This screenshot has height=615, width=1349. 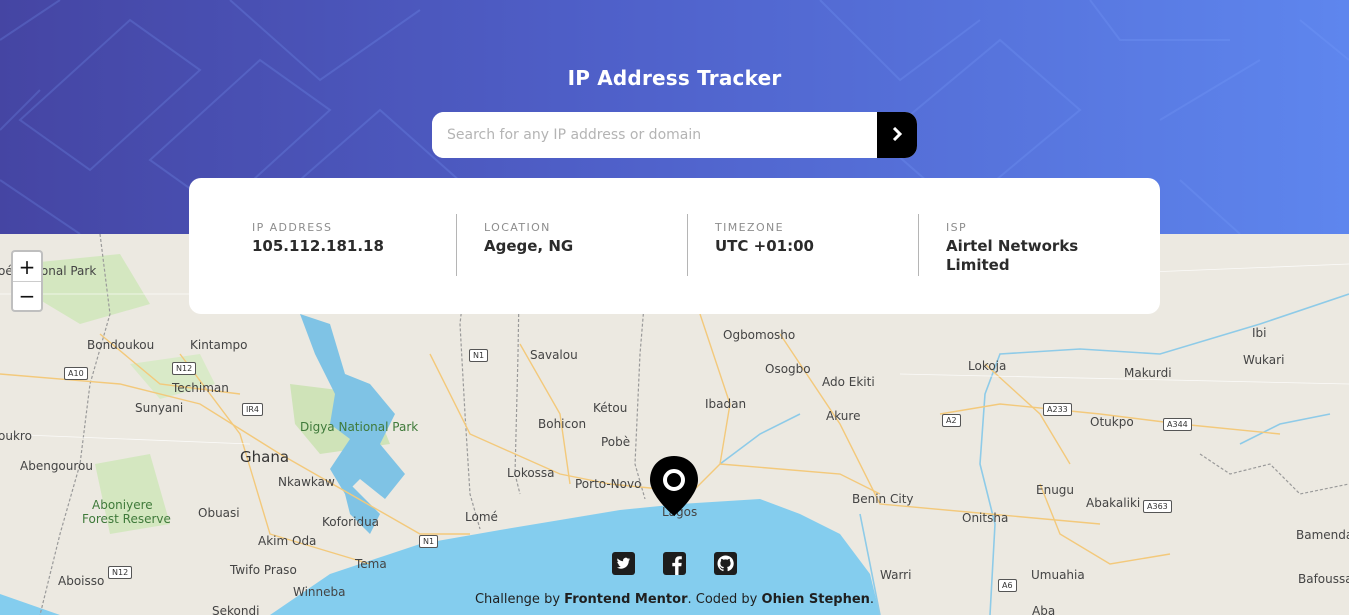 I want to click on location-value: Agege, NG, so click(x=529, y=246).